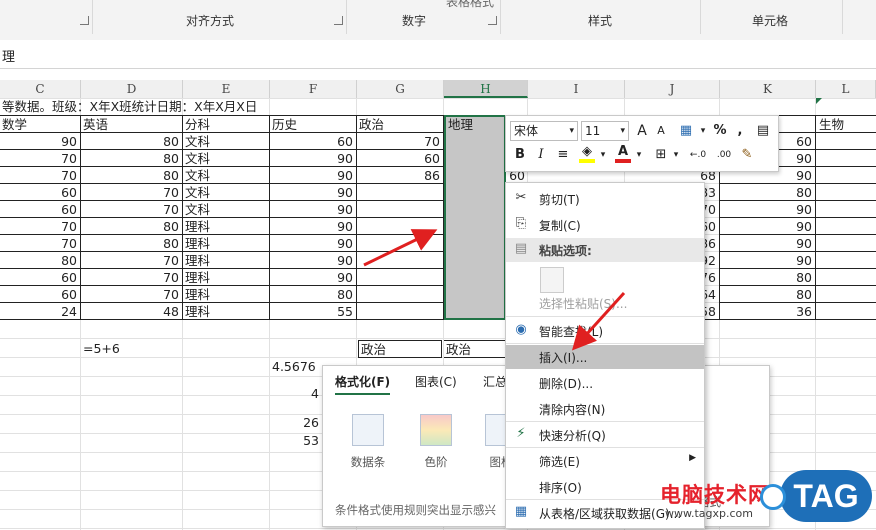  Describe the element at coordinates (494, 290) in the screenshot. I see `annotation-arrows` at that location.